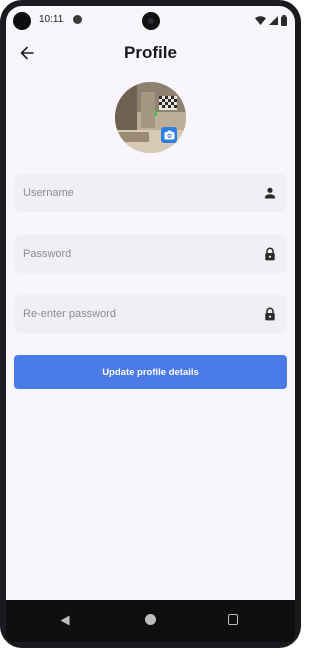 This screenshot has width=320, height=648. I want to click on system-nav-bar, so click(150, 621).